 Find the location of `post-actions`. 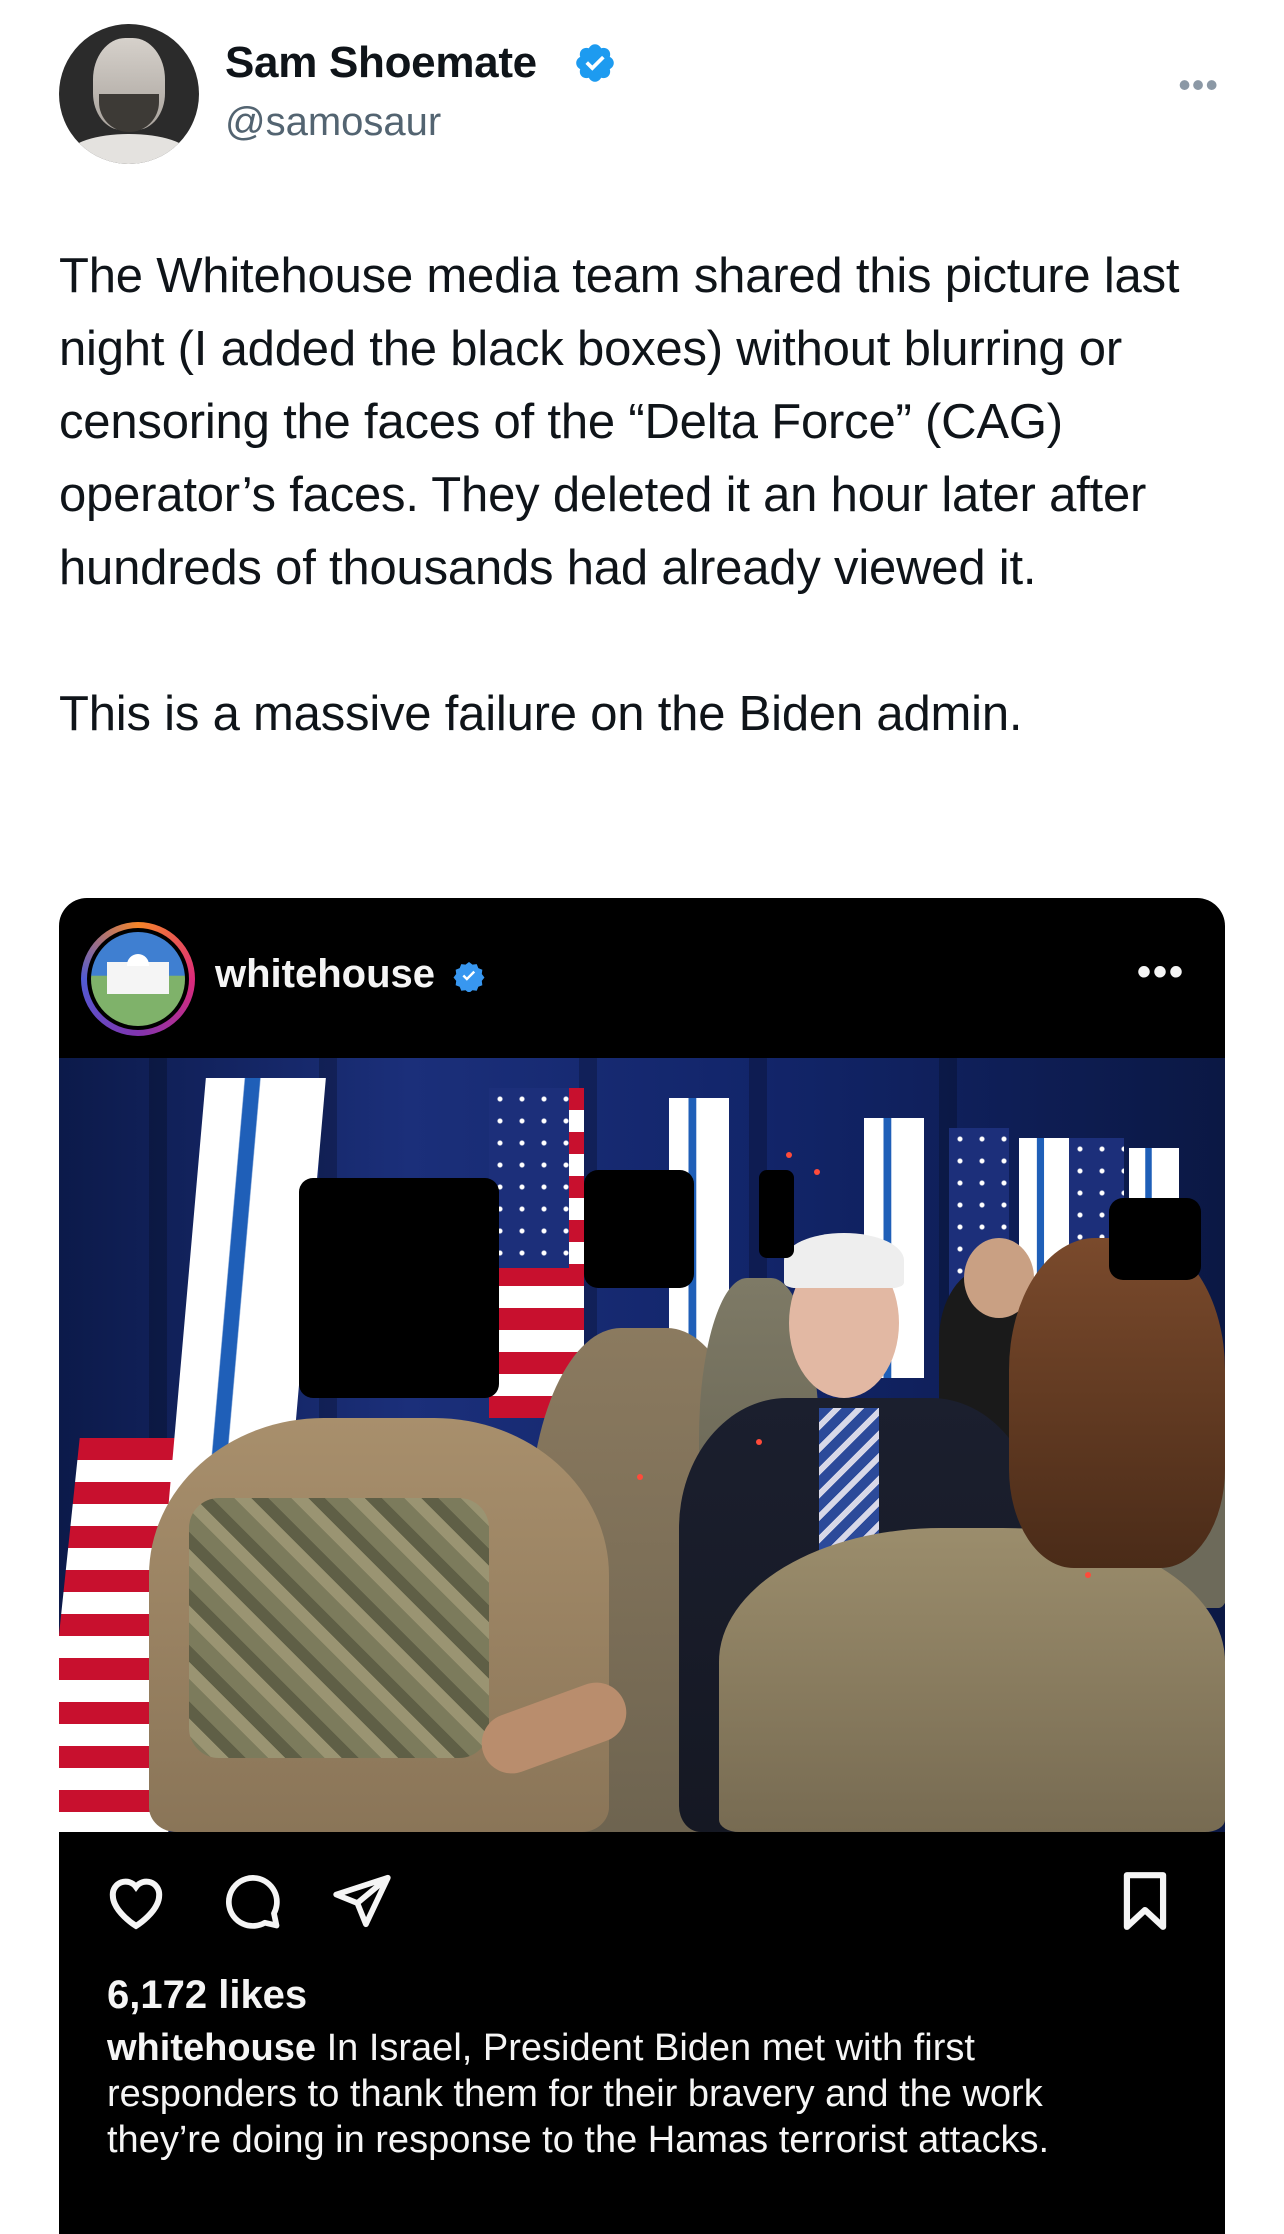

post-actions is located at coordinates (642, 1892).